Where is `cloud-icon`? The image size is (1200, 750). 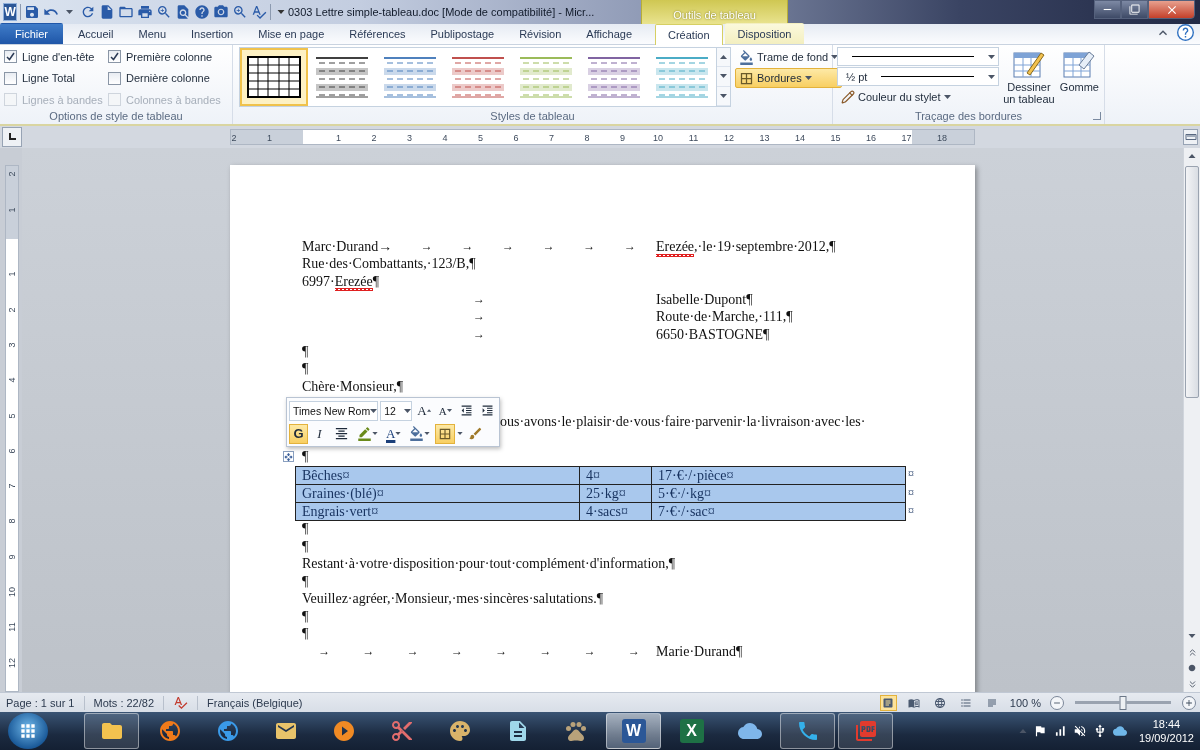 cloud-icon is located at coordinates (1119, 731).